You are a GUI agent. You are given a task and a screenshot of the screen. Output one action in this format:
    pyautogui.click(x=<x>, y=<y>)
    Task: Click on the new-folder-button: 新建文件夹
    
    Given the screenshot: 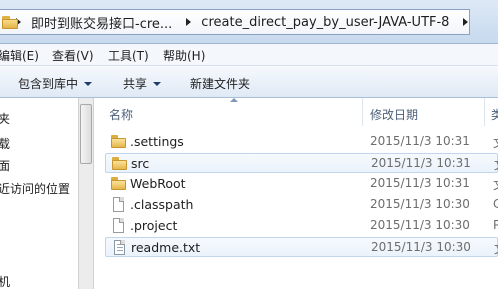 What is the action you would take?
    pyautogui.click(x=220, y=83)
    